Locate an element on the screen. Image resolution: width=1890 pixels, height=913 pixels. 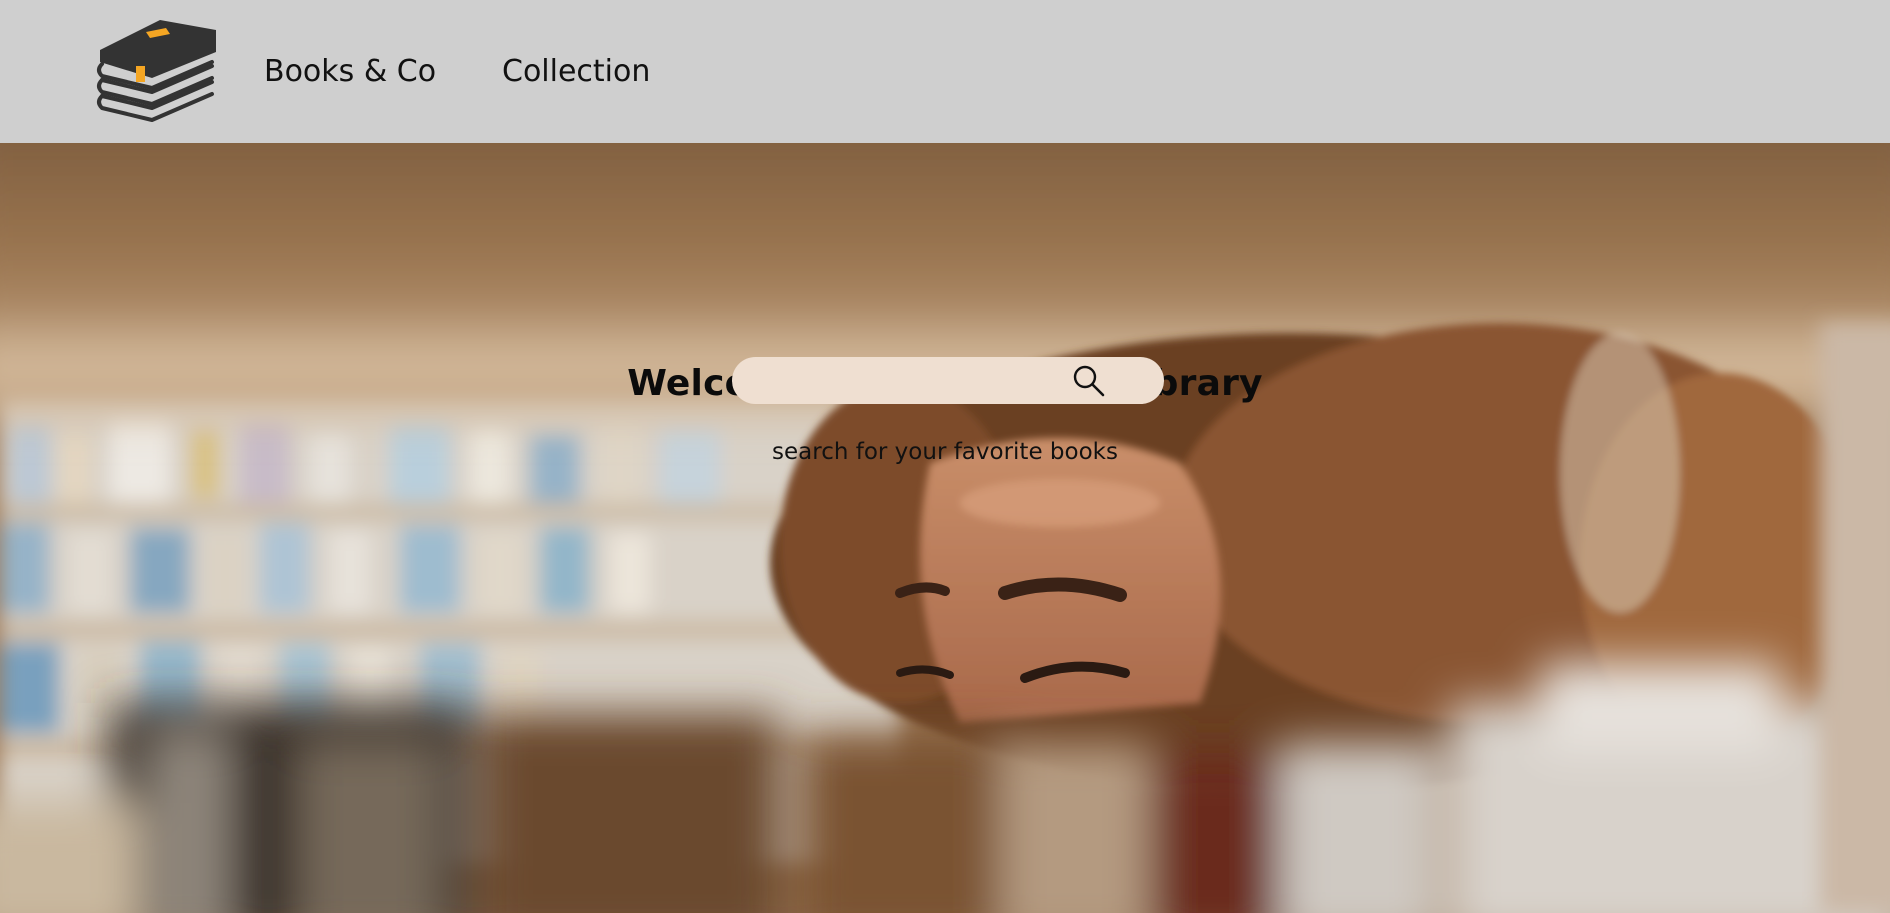
nav-collection-link: Collection is located at coordinates (576, 72).